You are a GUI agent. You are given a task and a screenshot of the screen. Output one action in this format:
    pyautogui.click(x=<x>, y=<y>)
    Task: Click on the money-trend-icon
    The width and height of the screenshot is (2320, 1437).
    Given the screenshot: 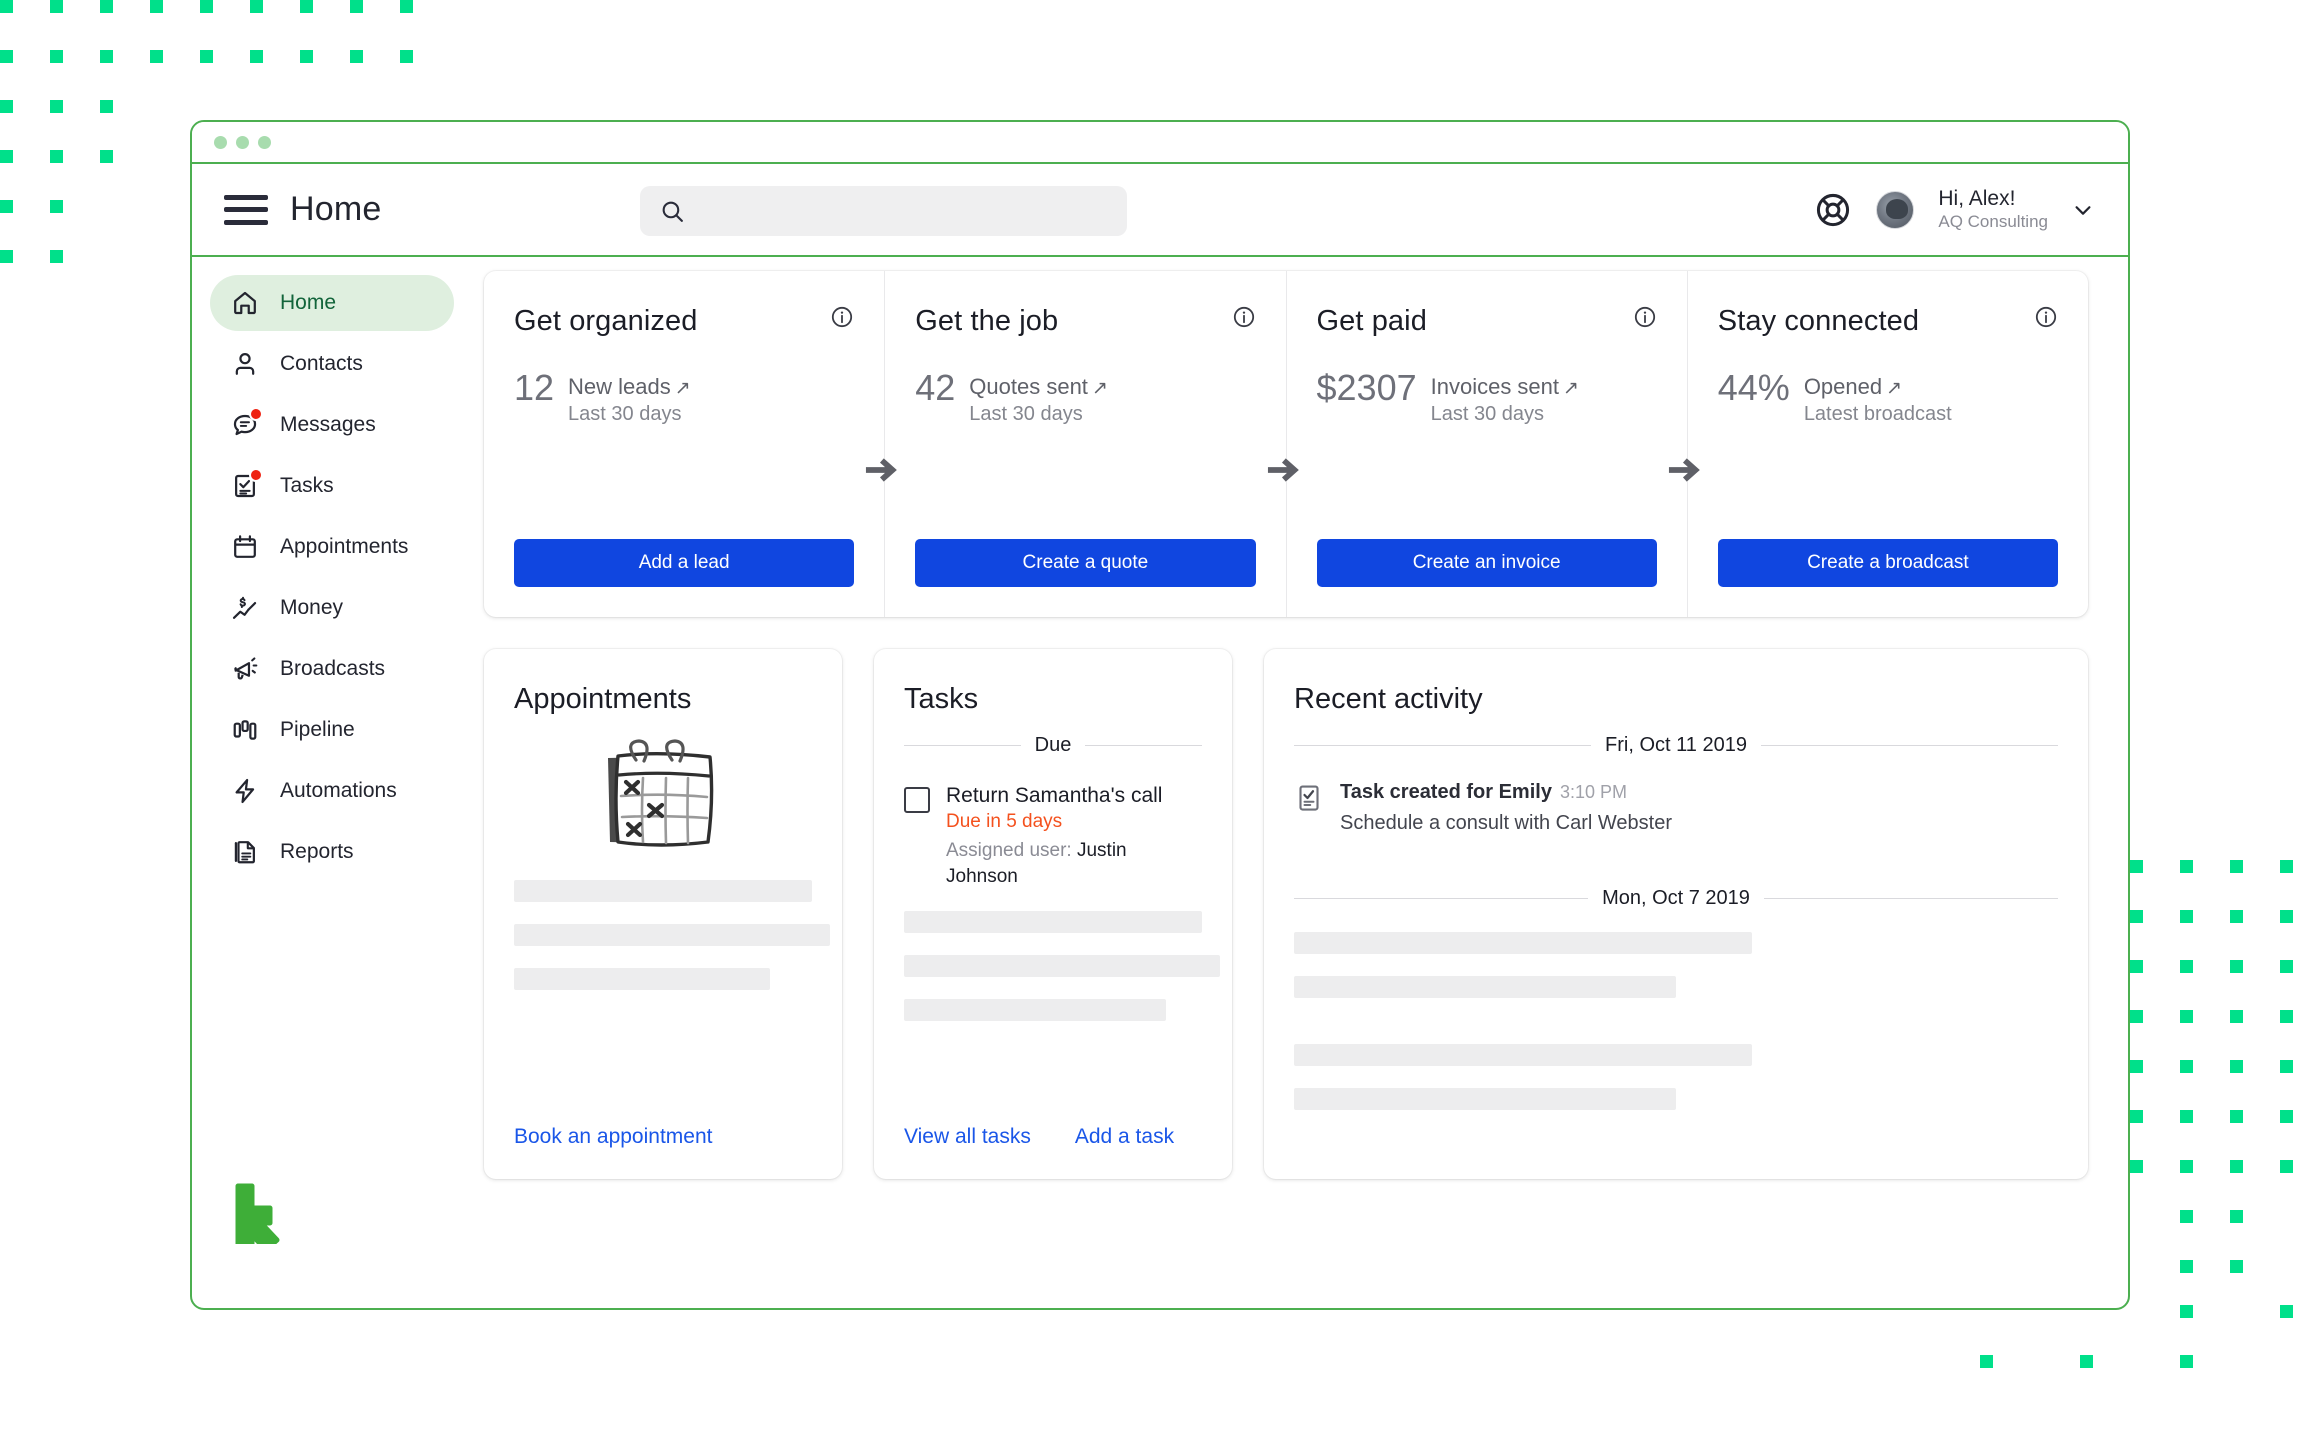 What is the action you would take?
    pyautogui.click(x=245, y=608)
    